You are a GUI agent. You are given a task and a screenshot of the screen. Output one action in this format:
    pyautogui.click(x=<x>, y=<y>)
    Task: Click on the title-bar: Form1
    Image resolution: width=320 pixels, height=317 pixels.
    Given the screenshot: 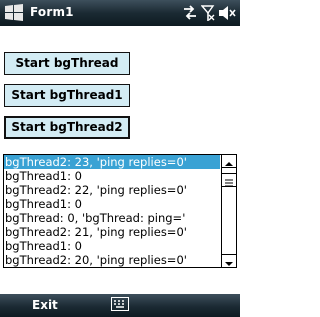 What is the action you would take?
    pyautogui.click(x=120, y=13)
    